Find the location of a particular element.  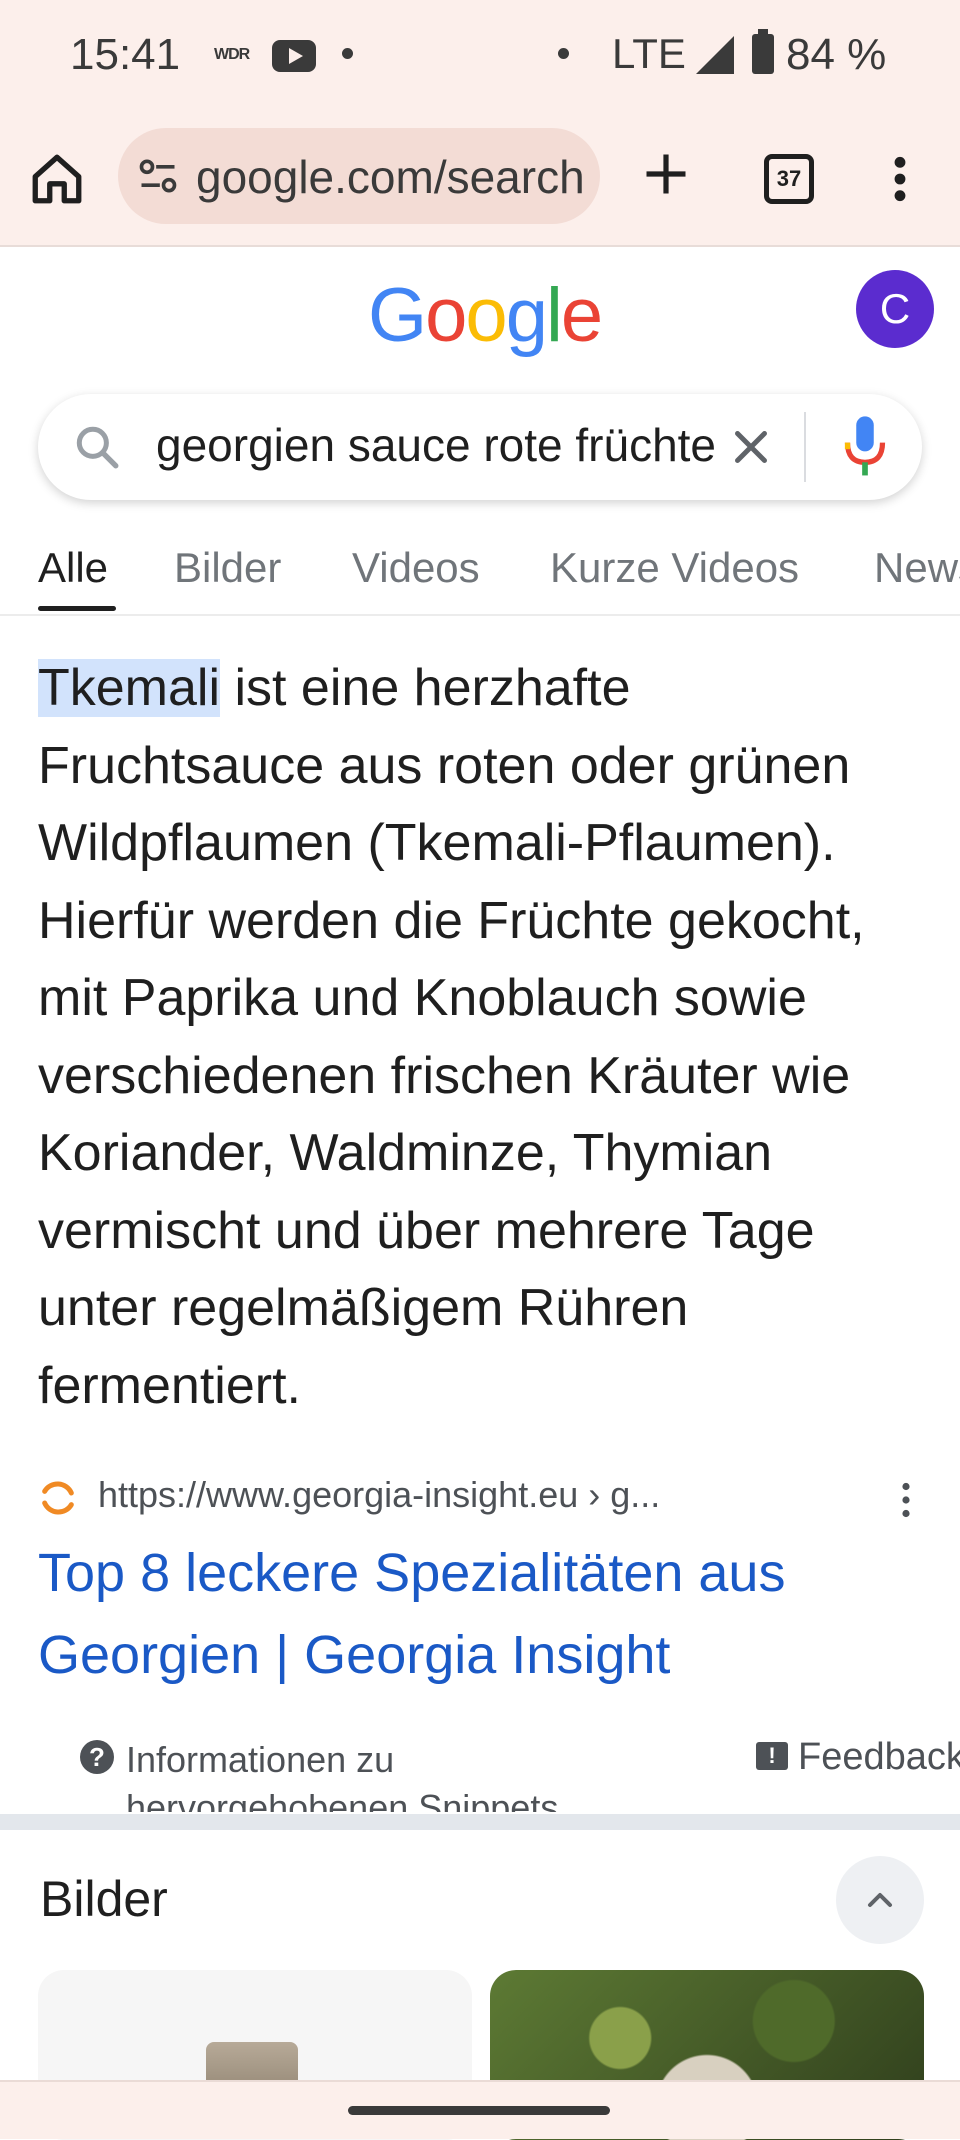

section-divider is located at coordinates (480, 1822).